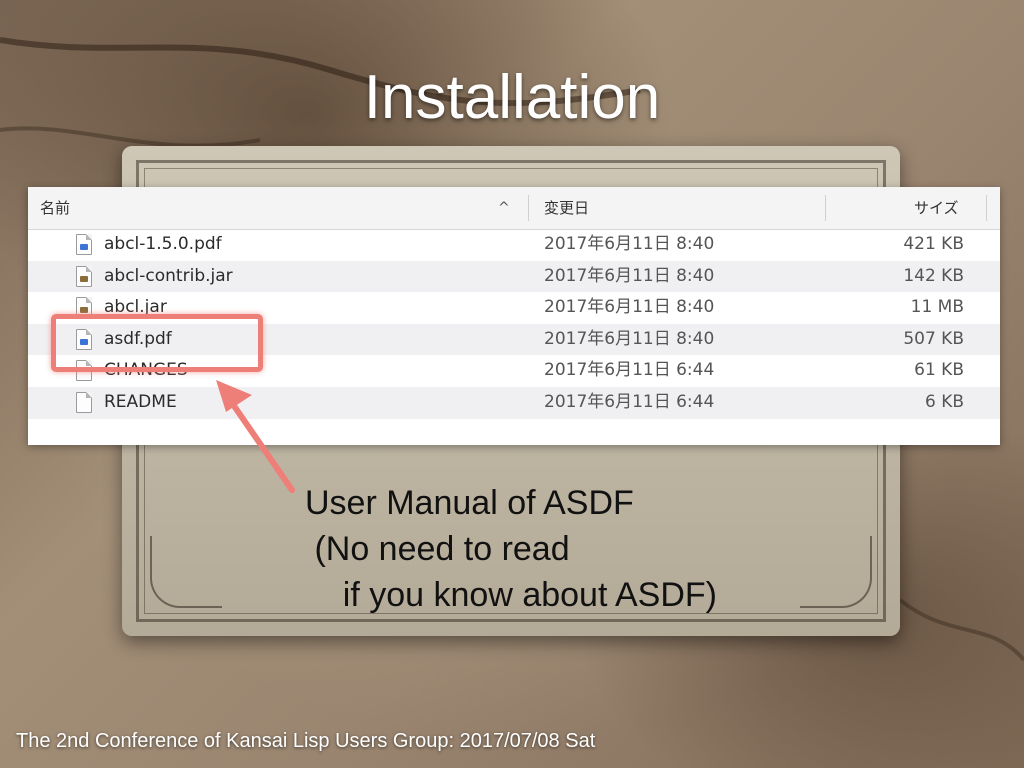 Image resolution: width=1024 pixels, height=768 pixels. Describe the element at coordinates (933, 275) in the screenshot. I see `file-size: 142 KB` at that location.